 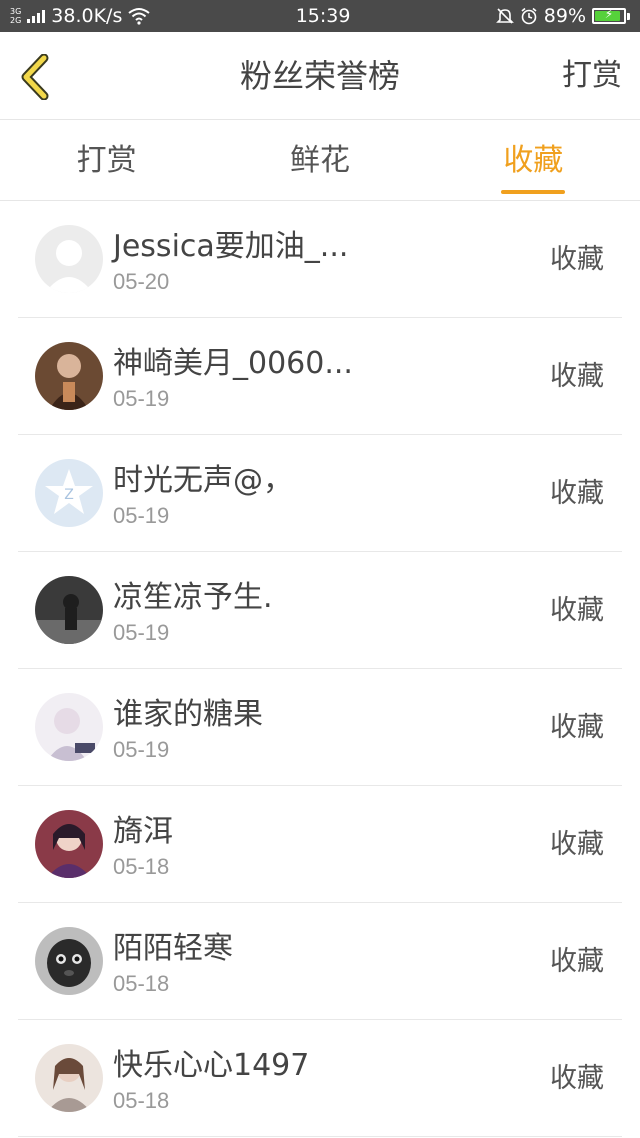 I want to click on fan-name: 时光无声@，, so click(x=203, y=480).